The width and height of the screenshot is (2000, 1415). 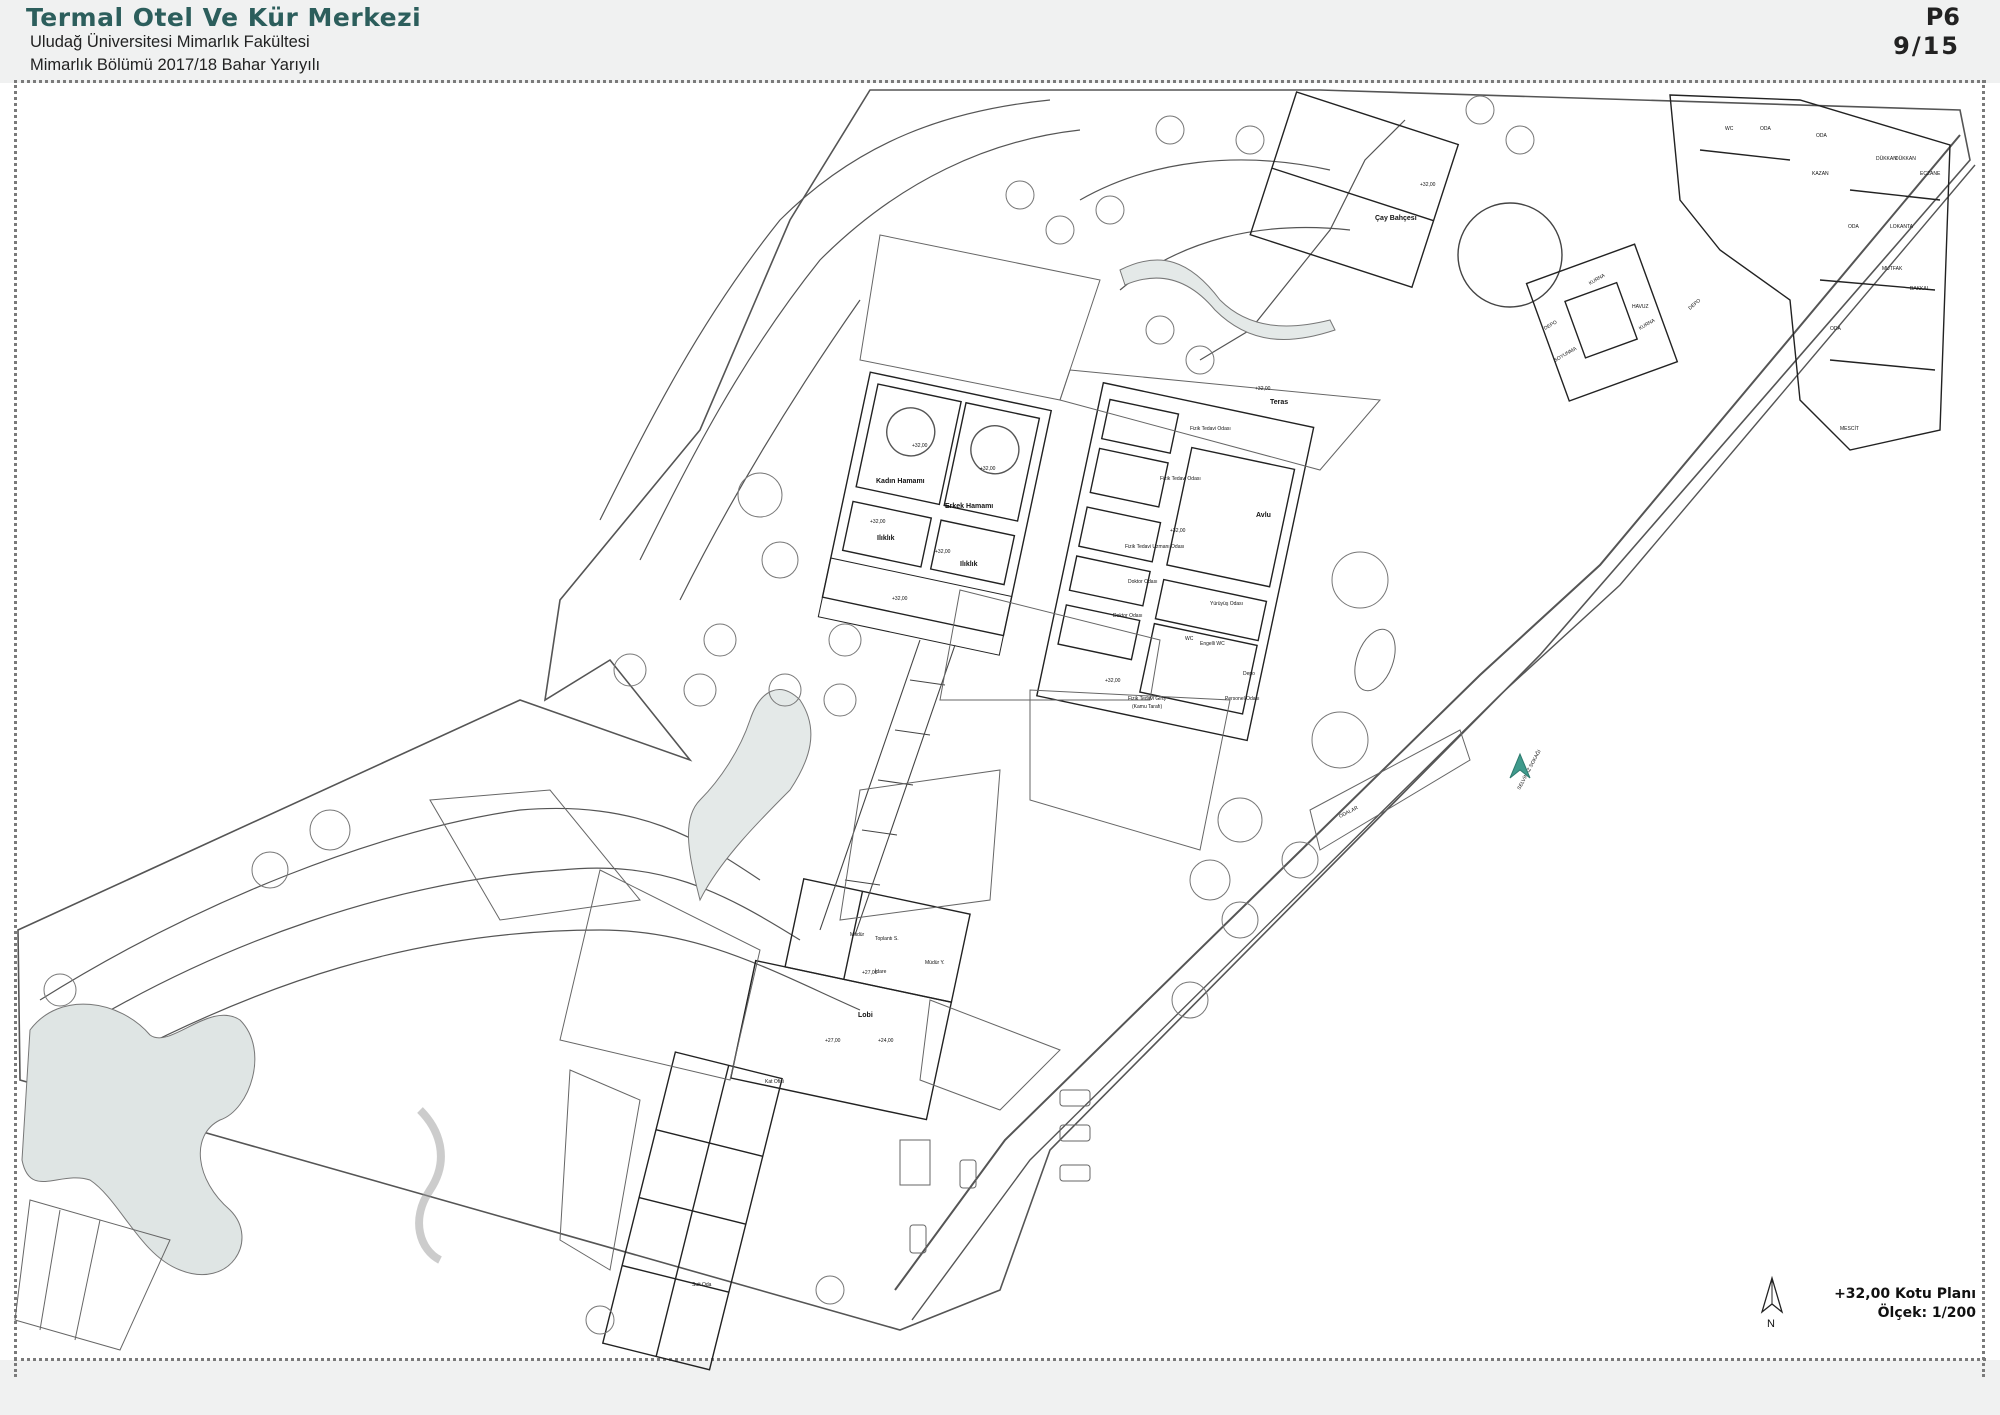 What do you see at coordinates (969, 506) in the screenshot?
I see `label-erkek-hamami: Erkek Hamamı` at bounding box center [969, 506].